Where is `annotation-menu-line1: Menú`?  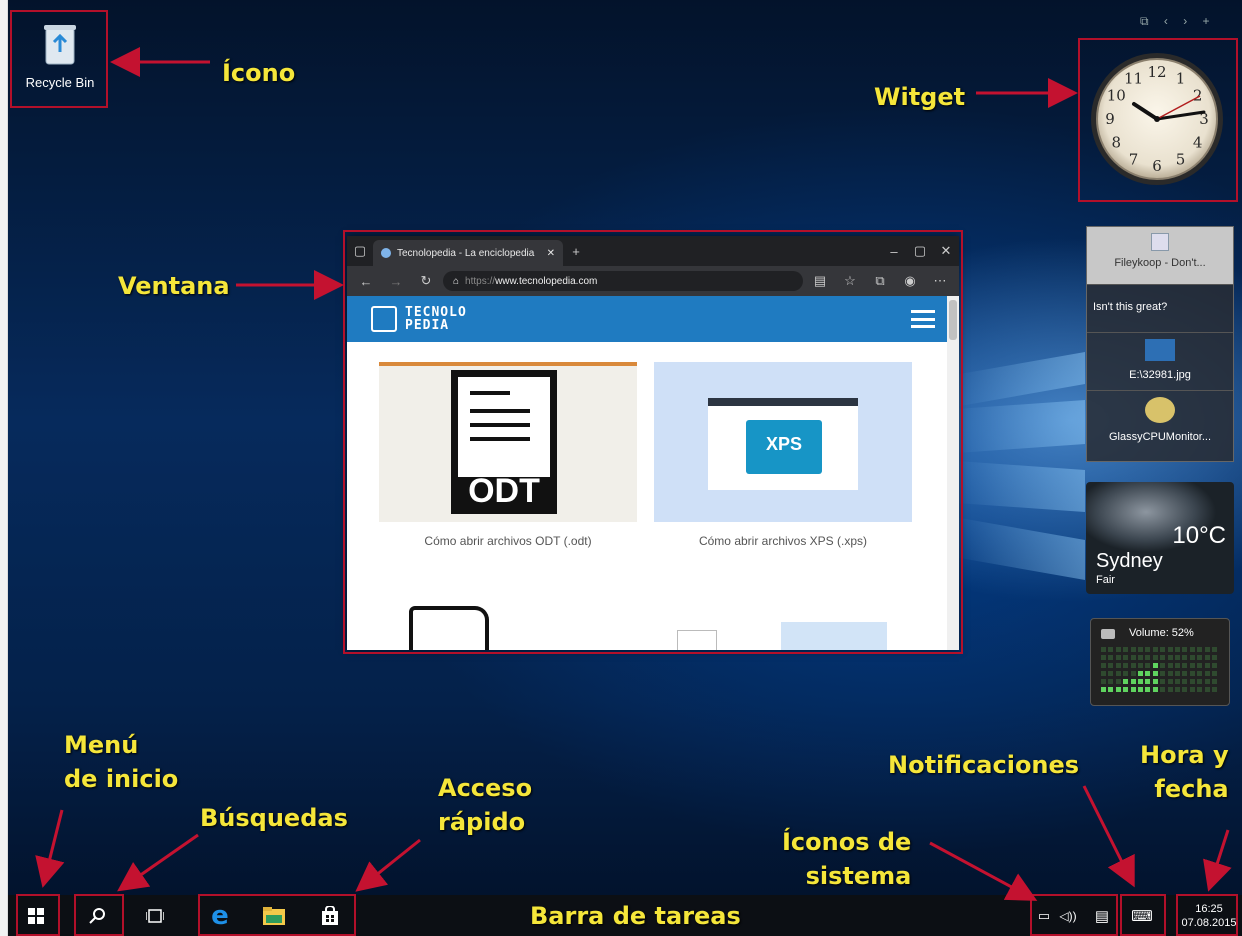
annotation-menu-line1: Menú is located at coordinates (101, 745).